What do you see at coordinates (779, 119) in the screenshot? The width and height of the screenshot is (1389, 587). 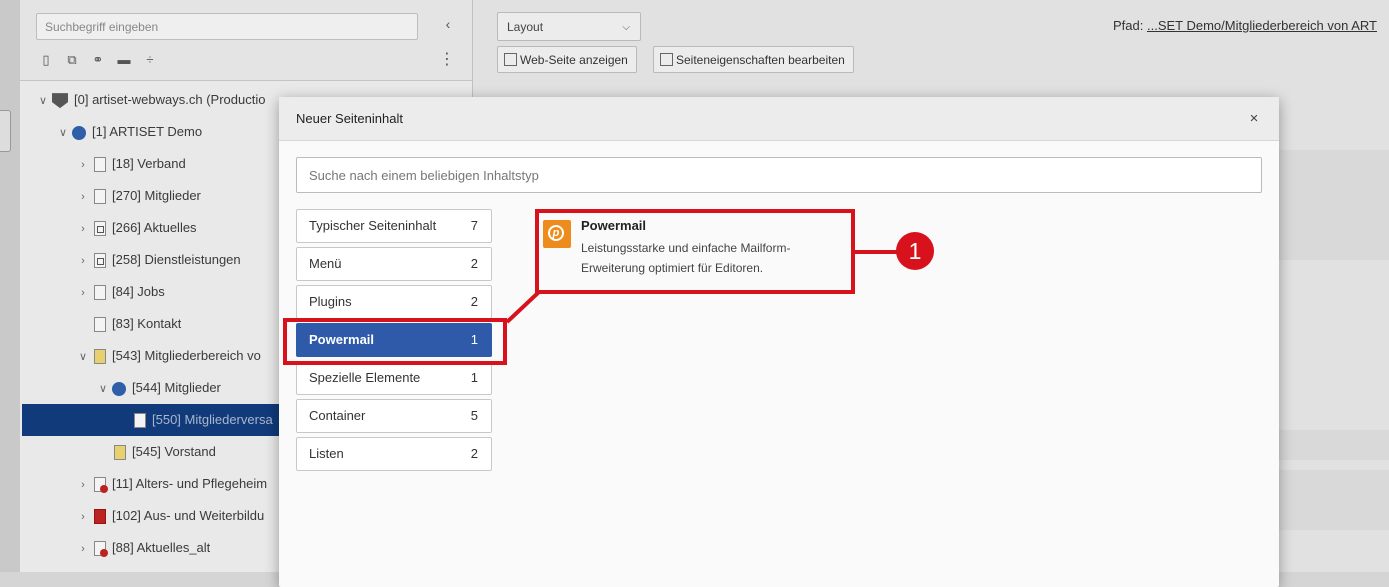 I see `modal-header: Neuer Seiteninhalt ×` at bounding box center [779, 119].